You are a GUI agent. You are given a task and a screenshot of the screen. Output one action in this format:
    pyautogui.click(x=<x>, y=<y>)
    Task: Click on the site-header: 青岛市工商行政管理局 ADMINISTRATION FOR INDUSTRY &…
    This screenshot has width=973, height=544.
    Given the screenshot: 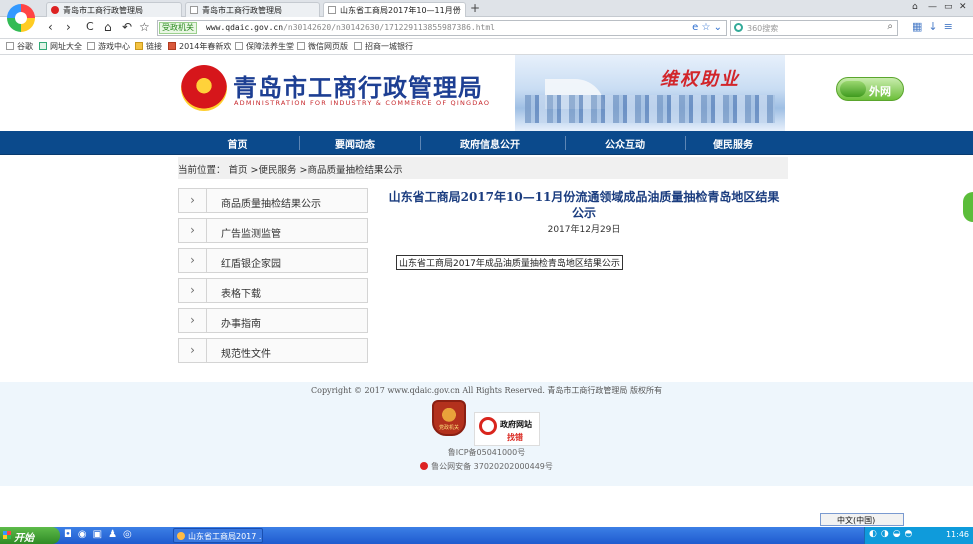 What is the action you would take?
    pyautogui.click(x=486, y=93)
    